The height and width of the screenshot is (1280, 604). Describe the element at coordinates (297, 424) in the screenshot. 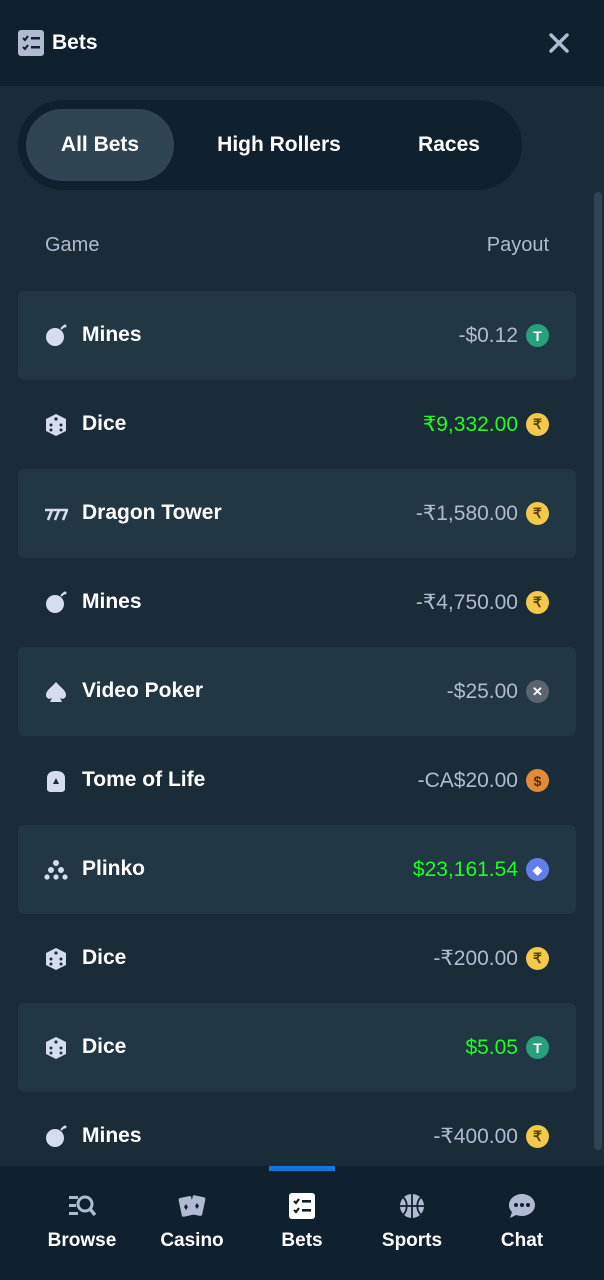

I see `table-row: Dice ₹9,332.00 ₹` at that location.